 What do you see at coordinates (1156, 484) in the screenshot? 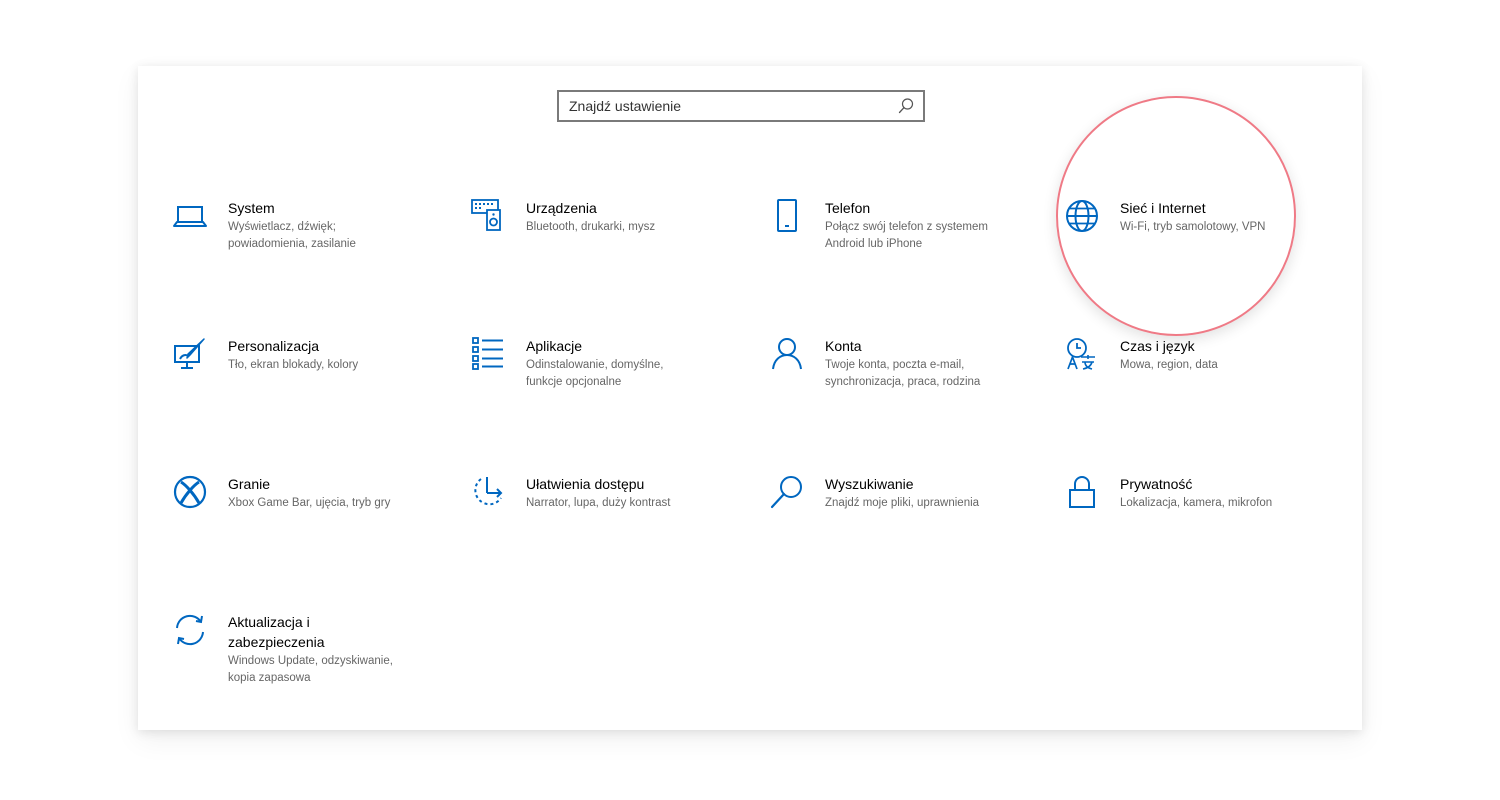
I see `tile-title: Prywatność` at bounding box center [1156, 484].